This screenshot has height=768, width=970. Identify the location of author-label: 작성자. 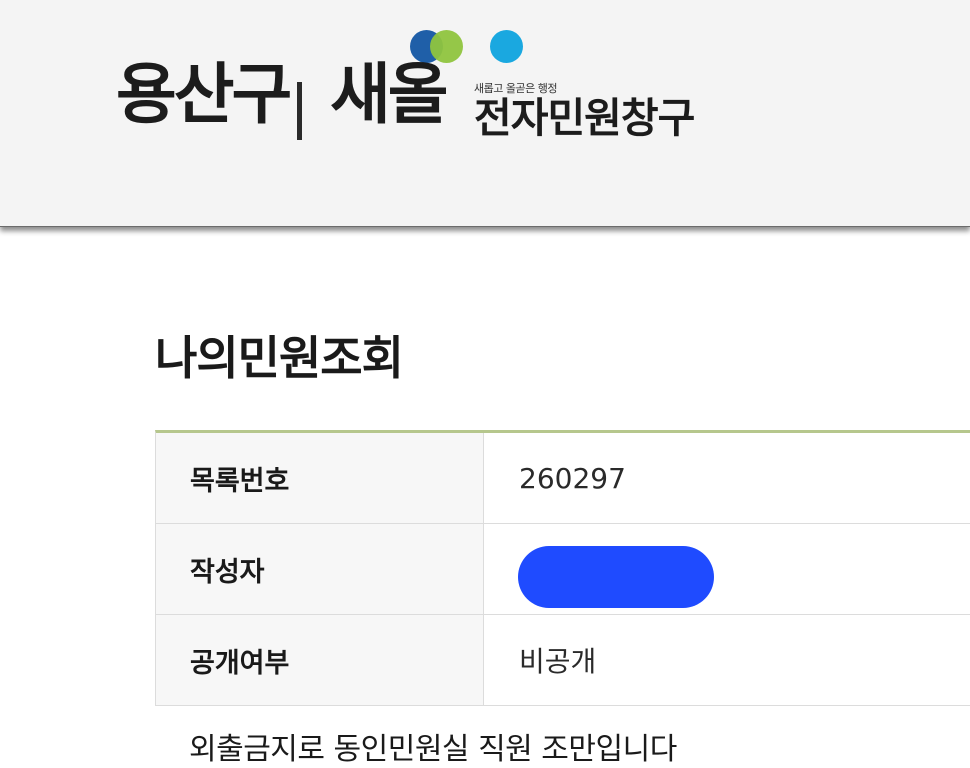
(320, 569).